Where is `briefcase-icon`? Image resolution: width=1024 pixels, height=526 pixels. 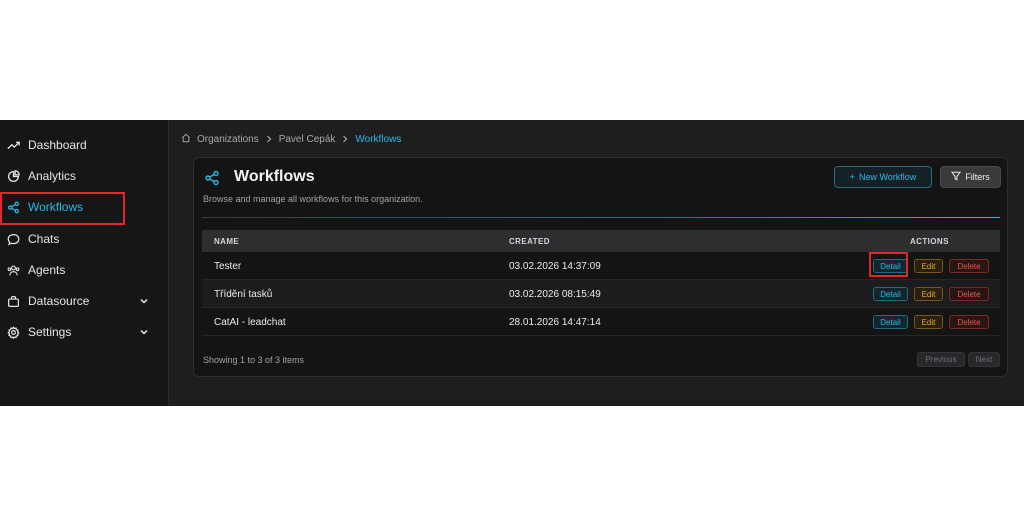
briefcase-icon is located at coordinates (13, 301).